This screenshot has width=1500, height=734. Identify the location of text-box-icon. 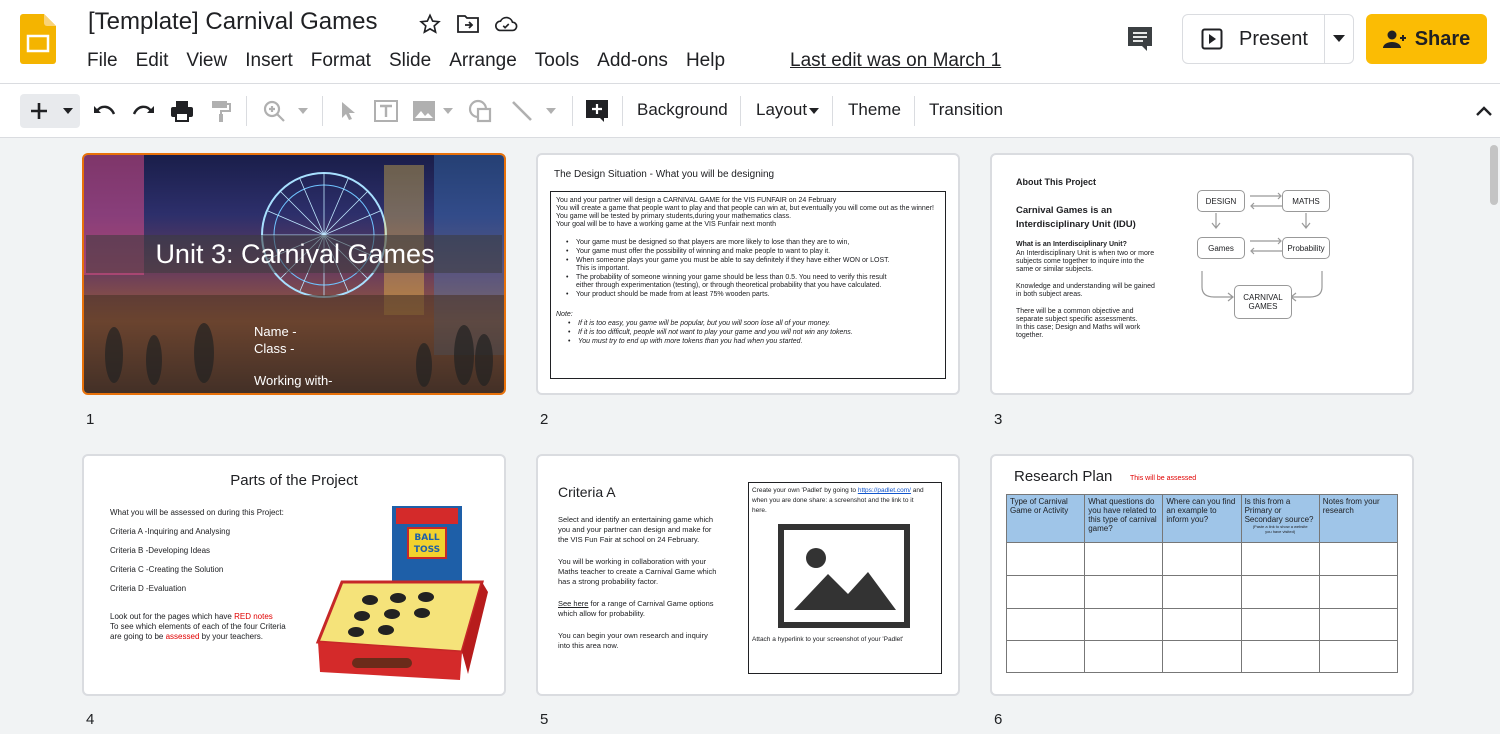
(386, 111).